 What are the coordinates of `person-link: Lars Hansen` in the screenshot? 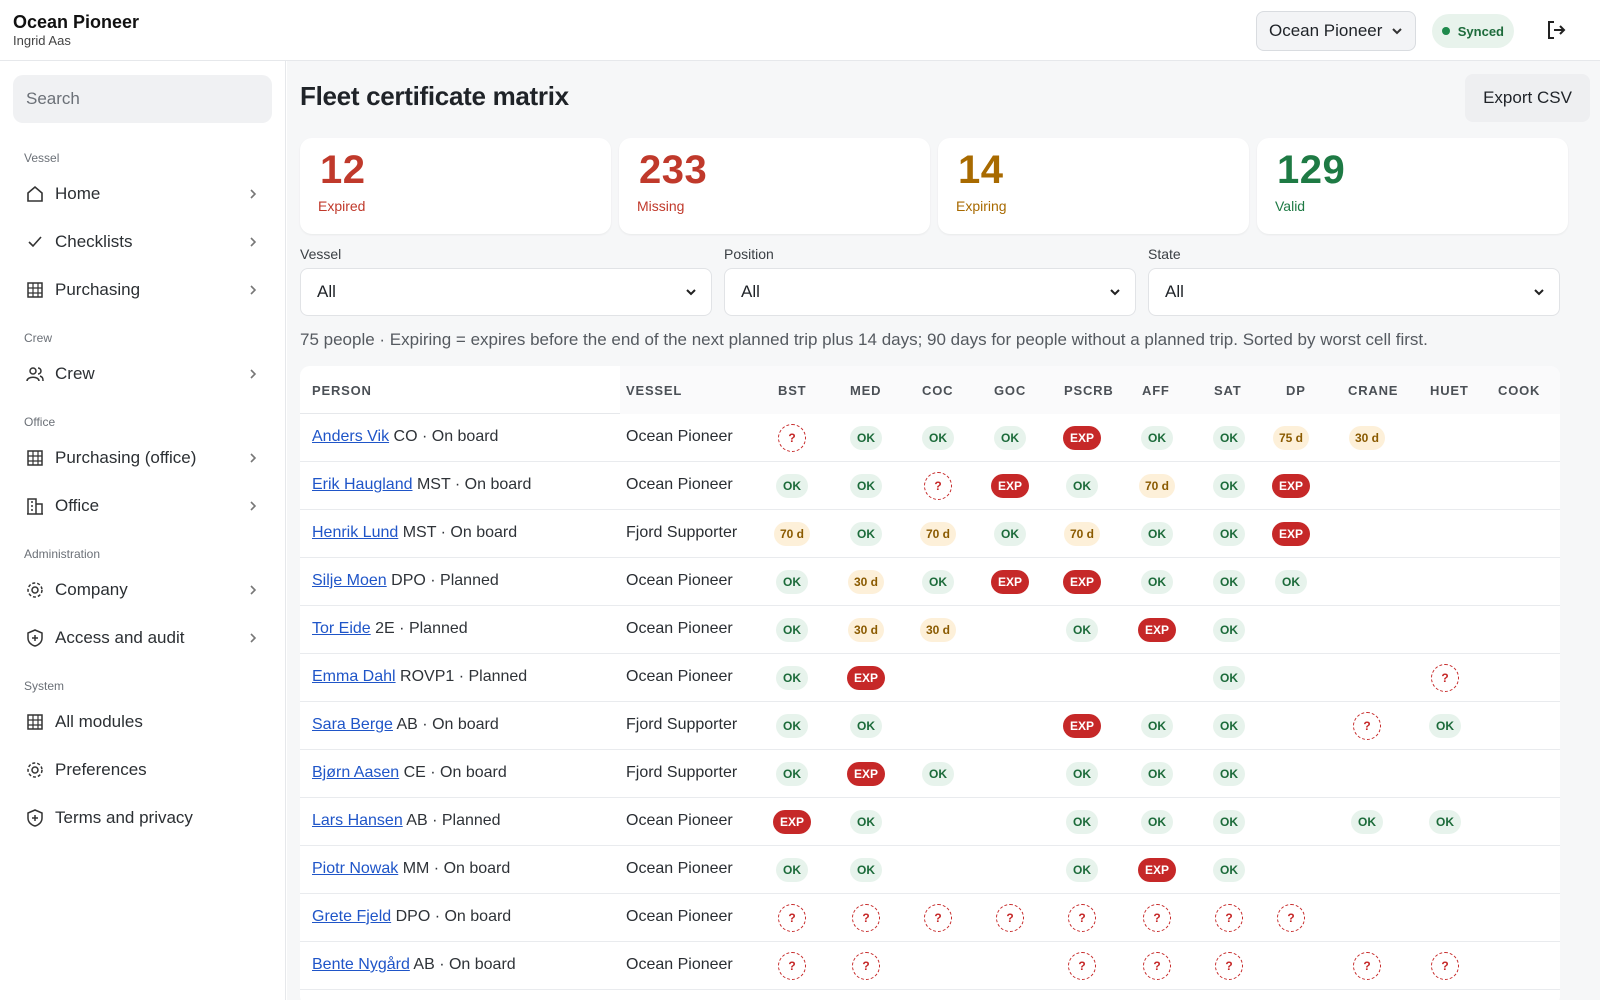 It's located at (357, 820).